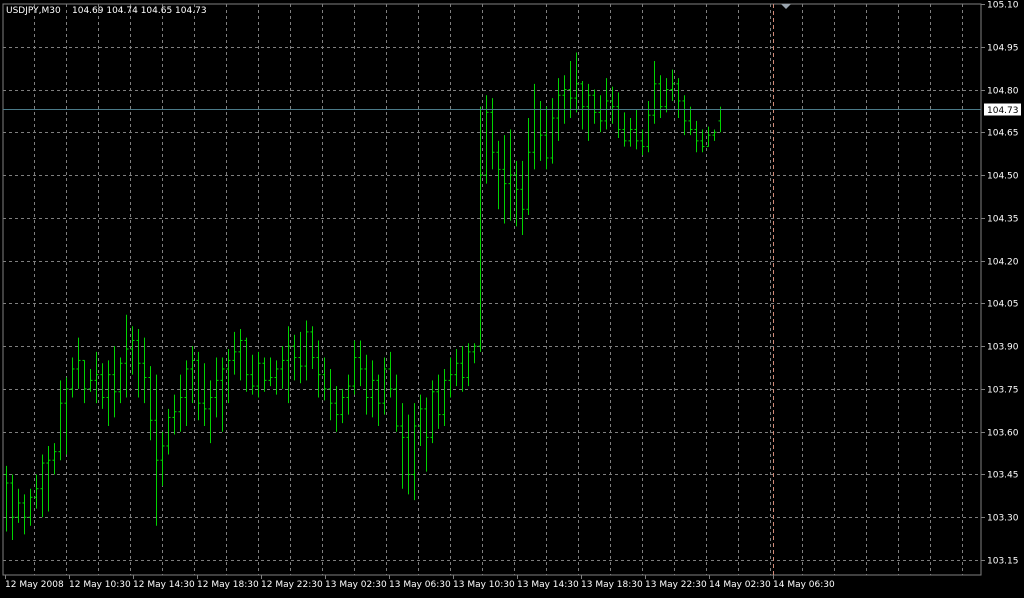 The width and height of the screenshot is (1024, 598). What do you see at coordinates (1003, 519) in the screenshot?
I see `price-tick-label: 103.30` at bounding box center [1003, 519].